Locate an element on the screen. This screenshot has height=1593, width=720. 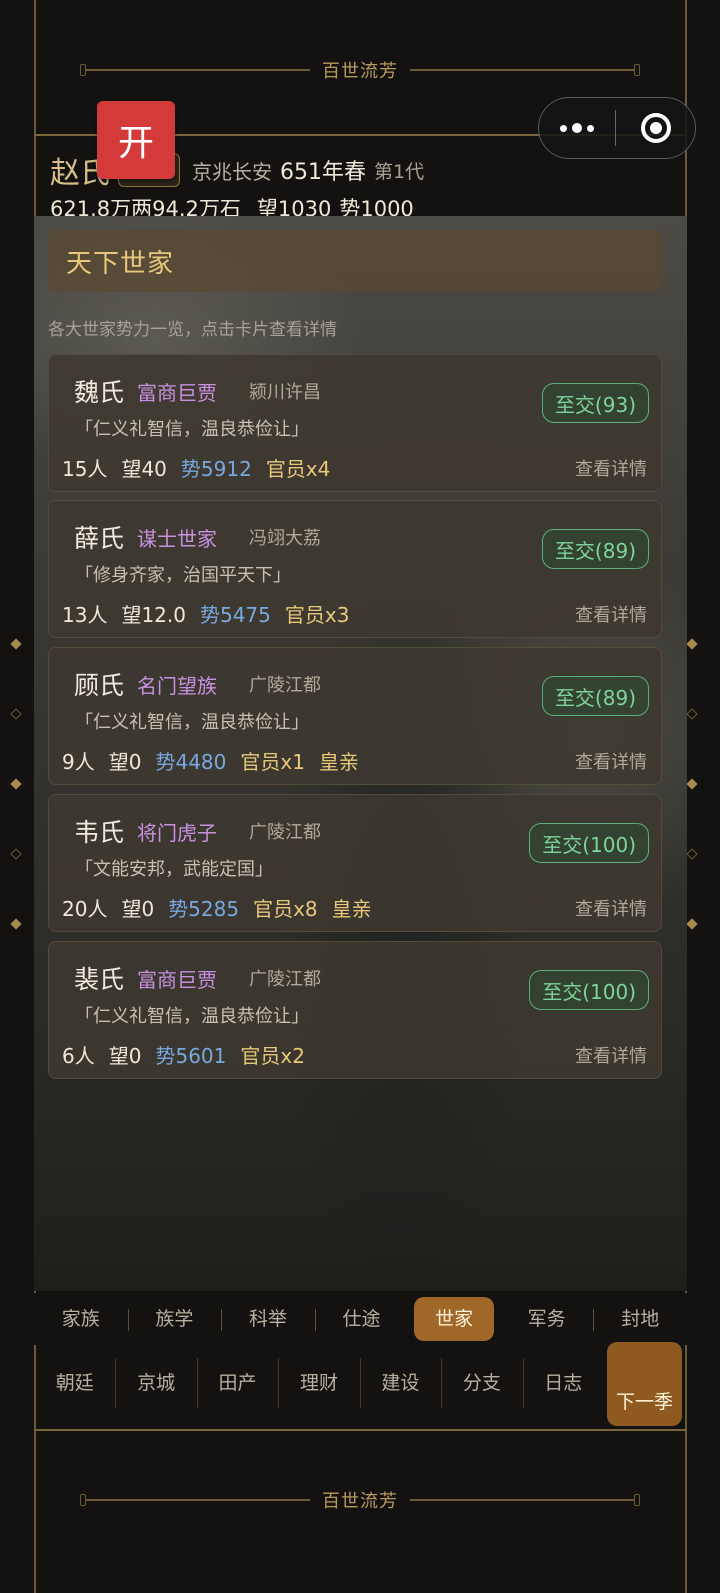
family-type: 将门虎子 is located at coordinates (177, 833).